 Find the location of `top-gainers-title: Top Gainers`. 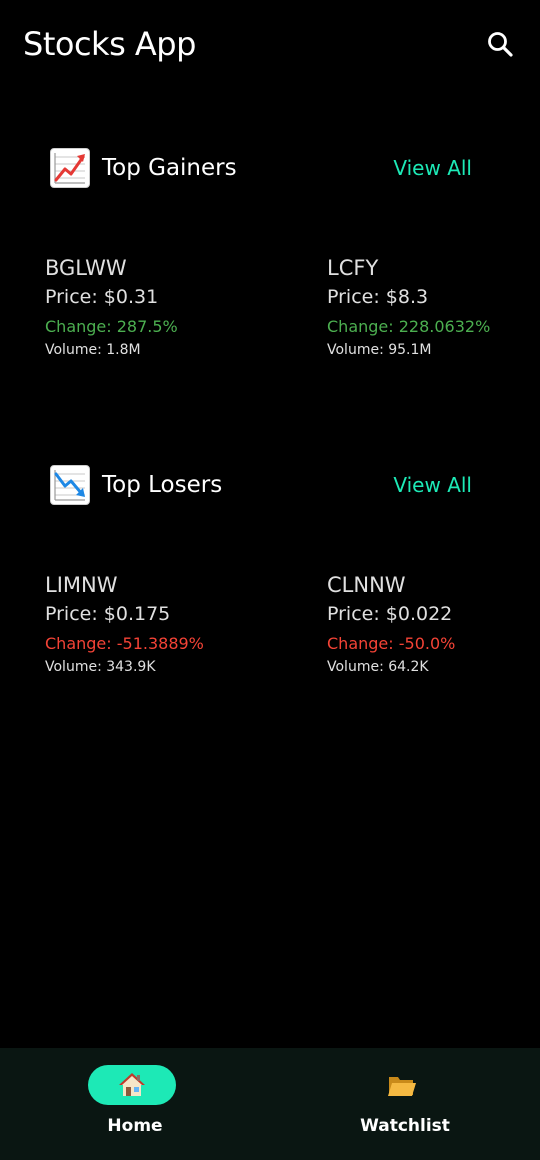

top-gainers-title: Top Gainers is located at coordinates (169, 168).